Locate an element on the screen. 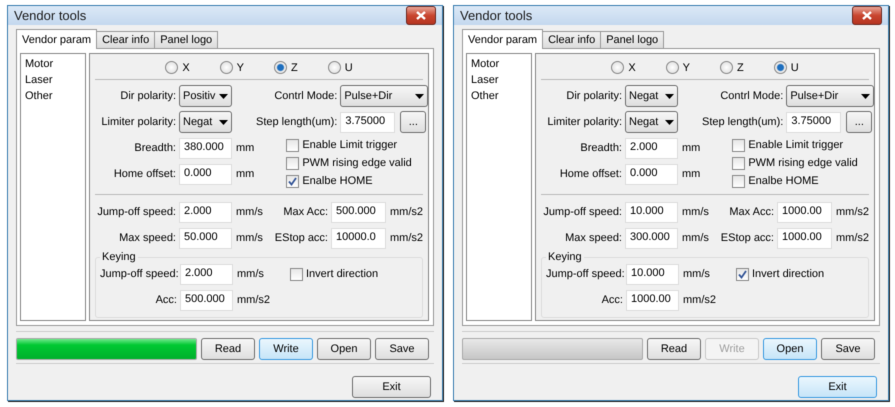 The height and width of the screenshot is (407, 895). input-field: 10000.0 is located at coordinates (358, 238).